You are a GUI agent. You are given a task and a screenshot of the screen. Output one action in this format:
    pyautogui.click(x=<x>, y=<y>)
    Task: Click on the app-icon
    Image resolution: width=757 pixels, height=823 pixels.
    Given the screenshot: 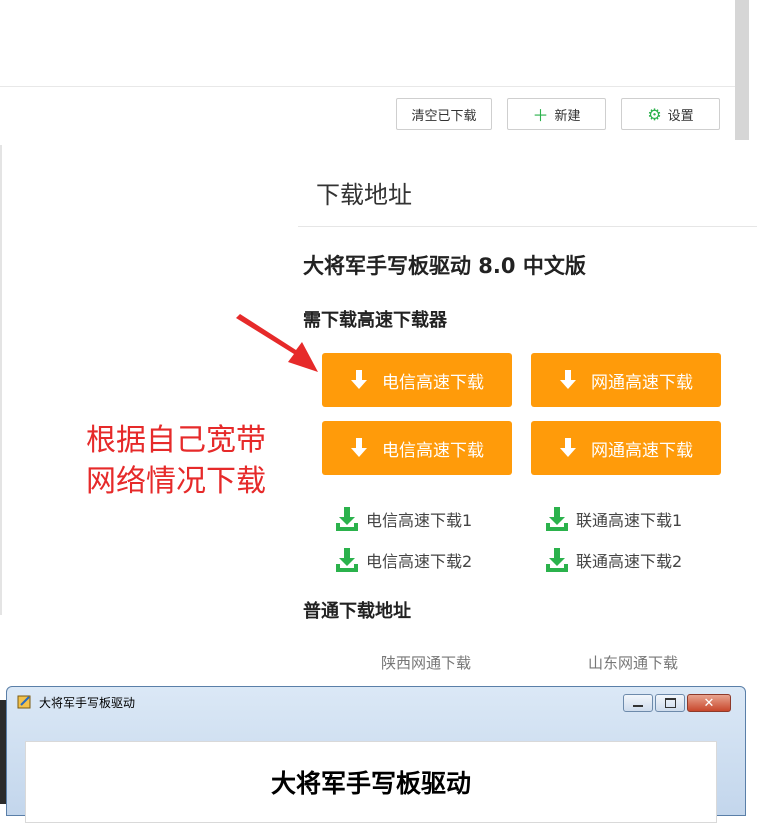 What is the action you would take?
    pyautogui.click(x=24, y=702)
    